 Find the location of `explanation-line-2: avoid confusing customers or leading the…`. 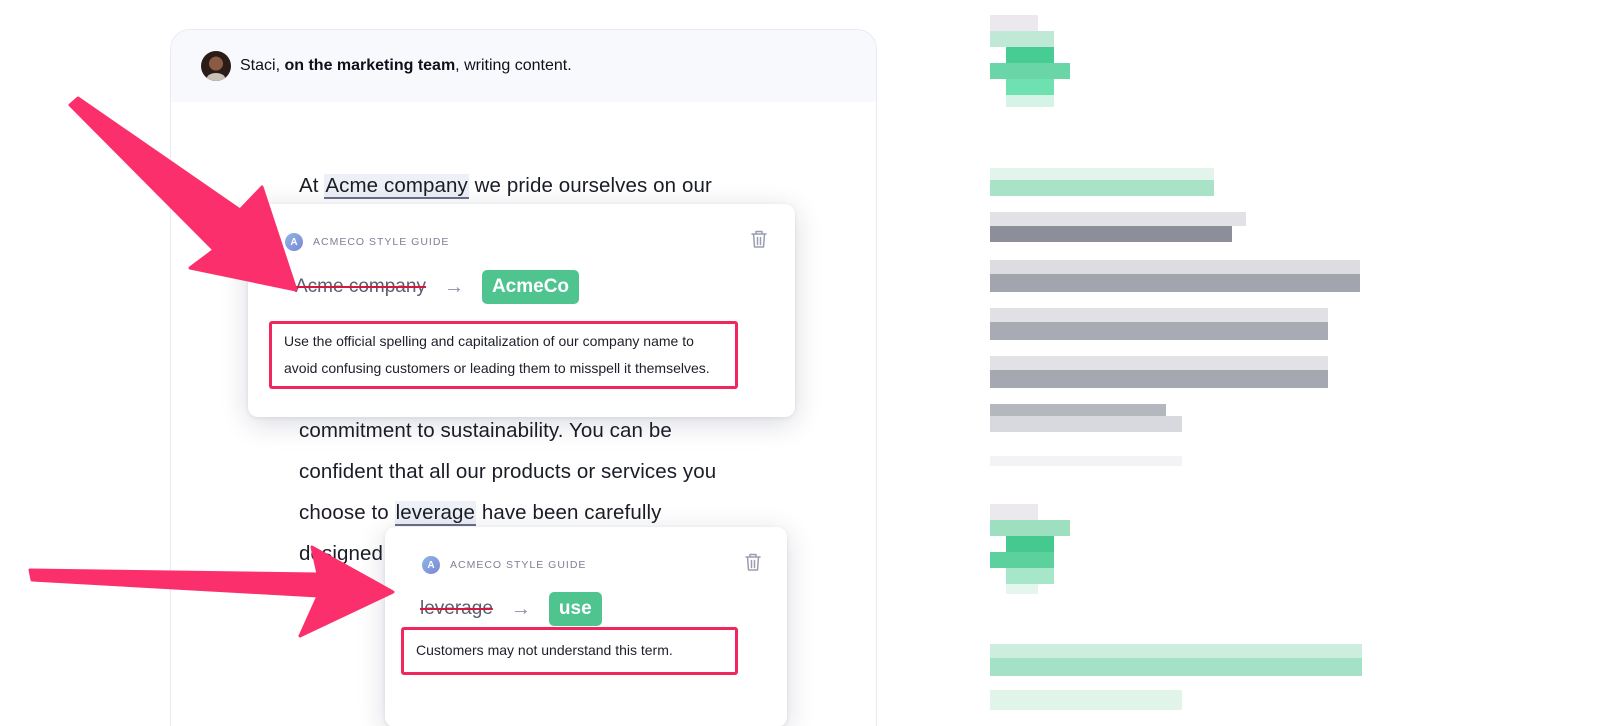

explanation-line-2: avoid confusing customers or leading the… is located at coordinates (497, 368).